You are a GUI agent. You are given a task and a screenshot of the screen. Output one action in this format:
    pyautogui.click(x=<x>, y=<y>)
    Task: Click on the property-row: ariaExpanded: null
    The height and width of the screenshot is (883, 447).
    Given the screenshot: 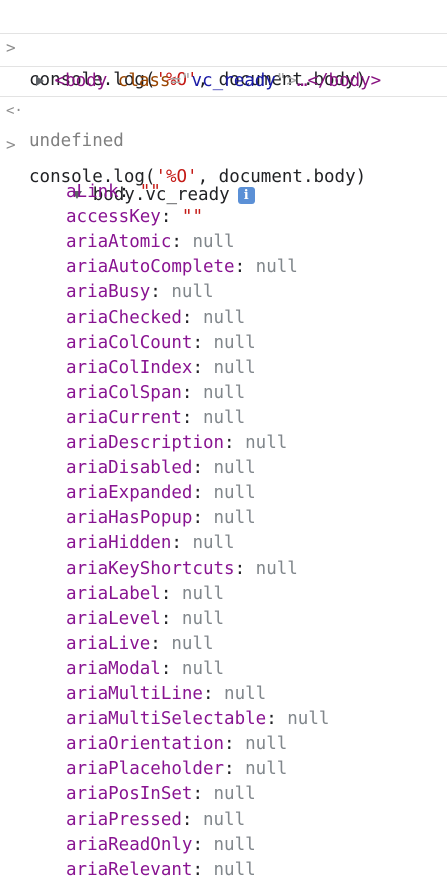 What is the action you would take?
    pyautogui.click(x=161, y=493)
    